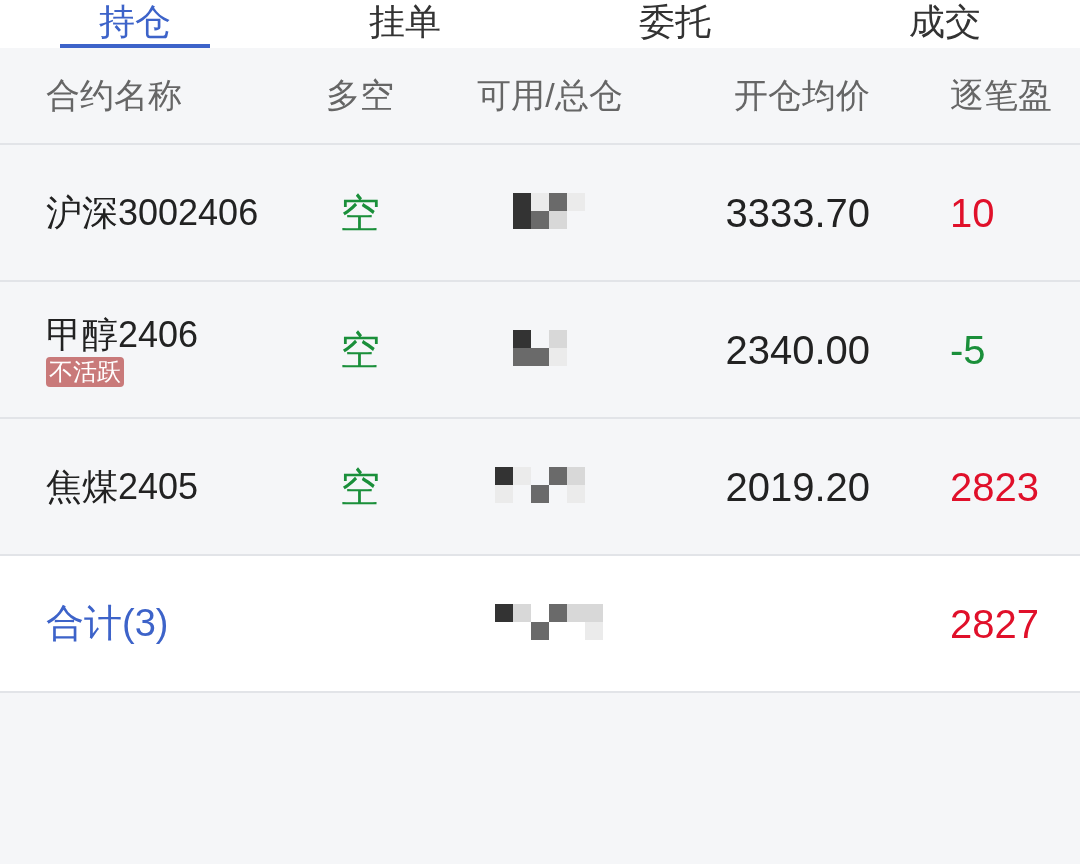 This screenshot has height=864, width=1080. What do you see at coordinates (797, 213) in the screenshot?
I see `average-price: 3333.70` at bounding box center [797, 213].